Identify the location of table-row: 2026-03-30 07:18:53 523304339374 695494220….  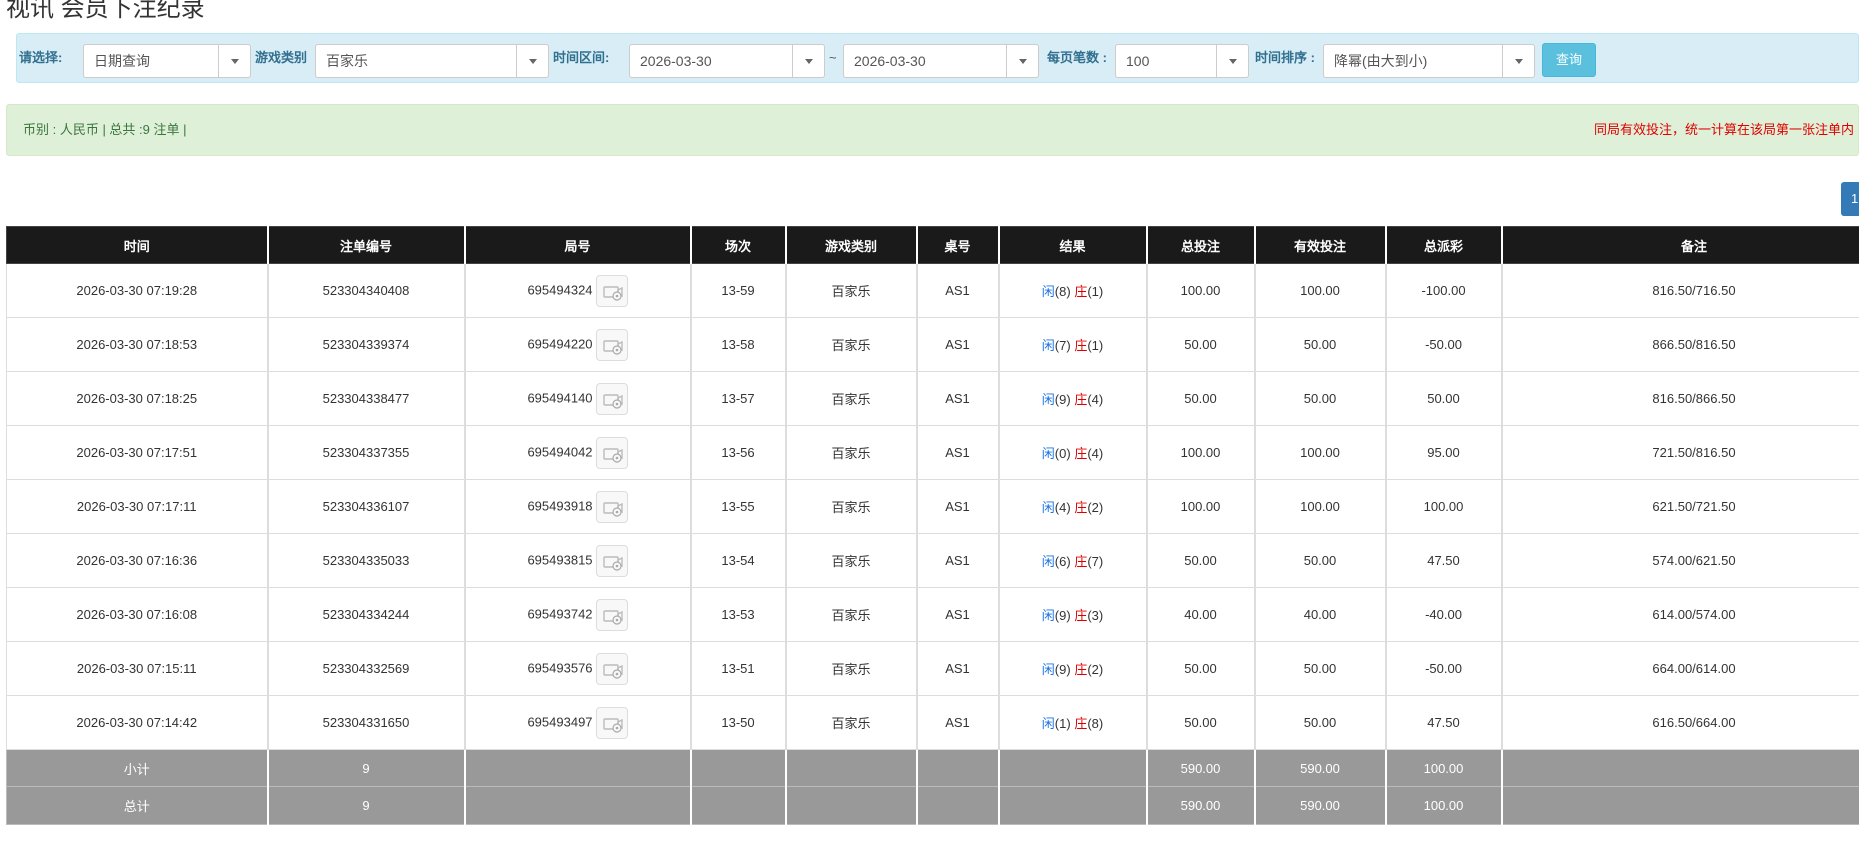
(932, 344).